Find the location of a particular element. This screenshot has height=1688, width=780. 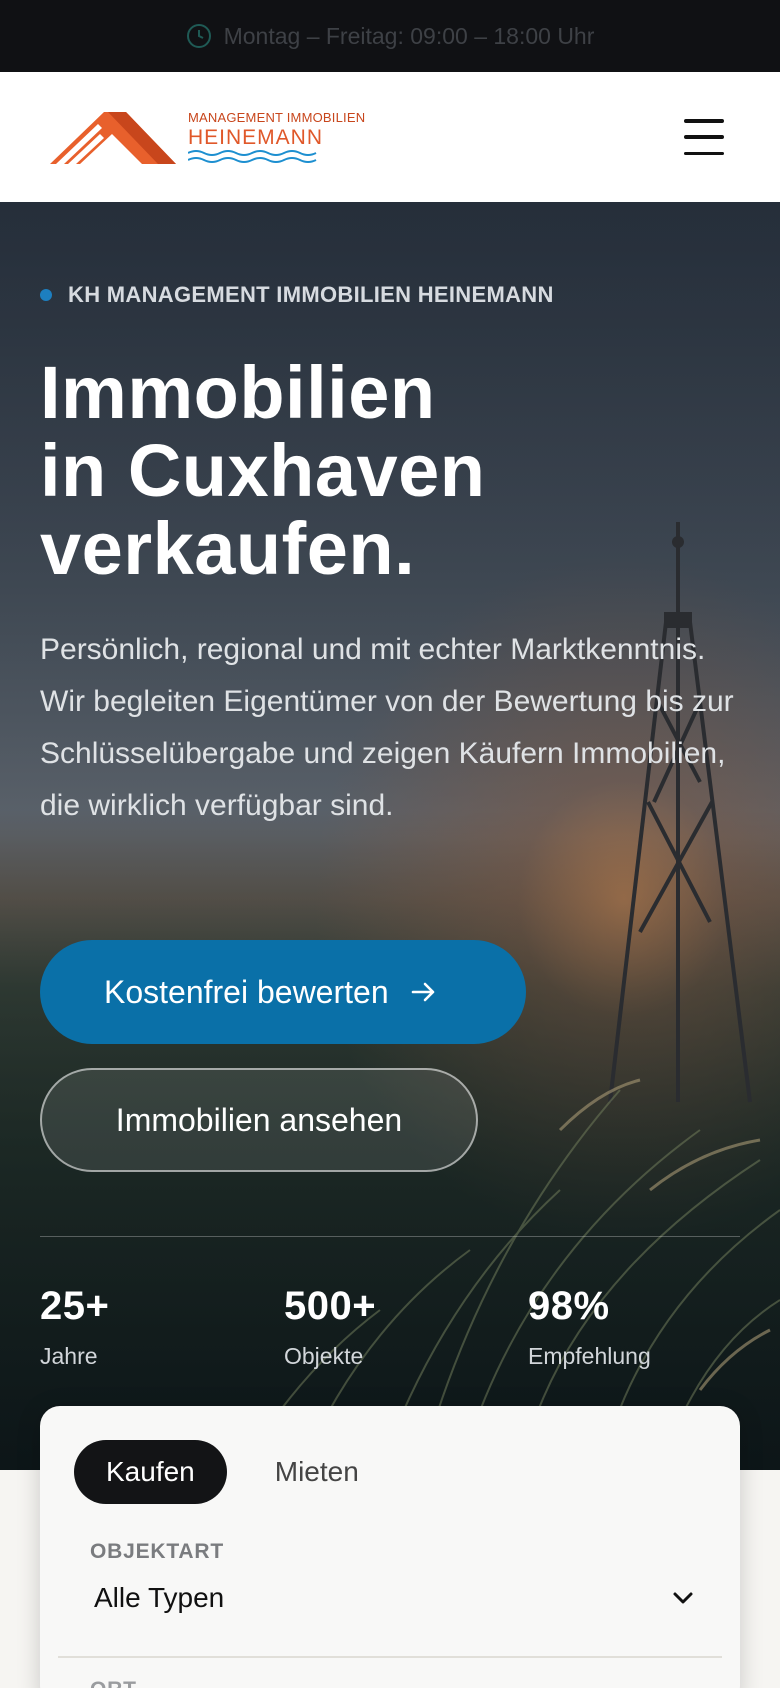

logo-roof-icon is located at coordinates (113, 138).